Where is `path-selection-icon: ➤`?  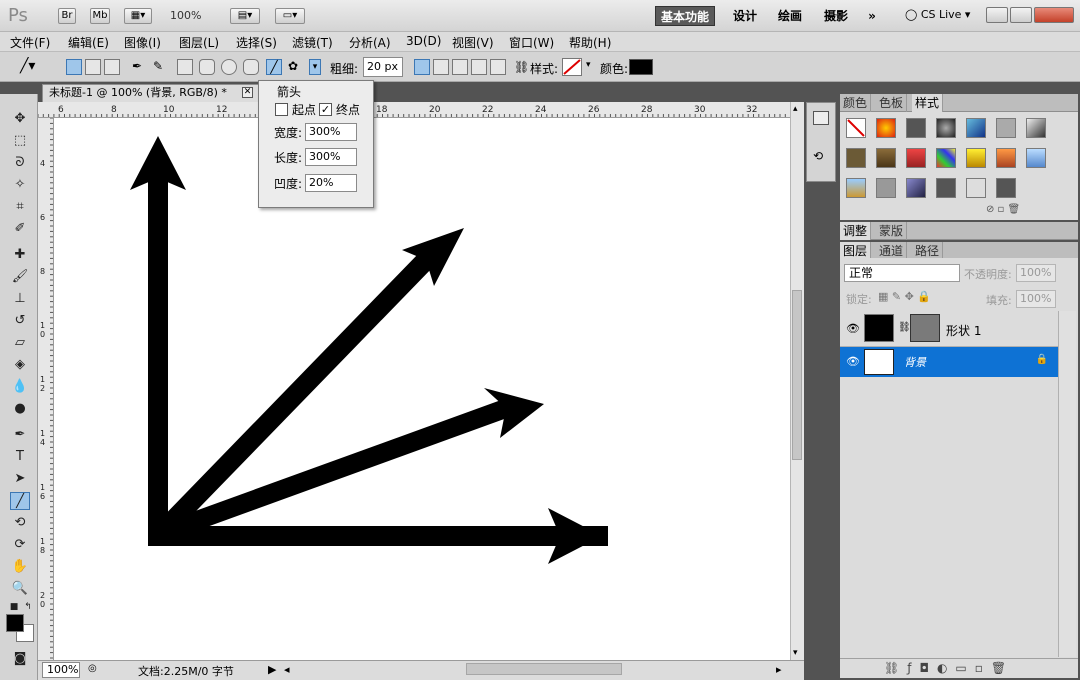 path-selection-icon: ➤ is located at coordinates (20, 479).